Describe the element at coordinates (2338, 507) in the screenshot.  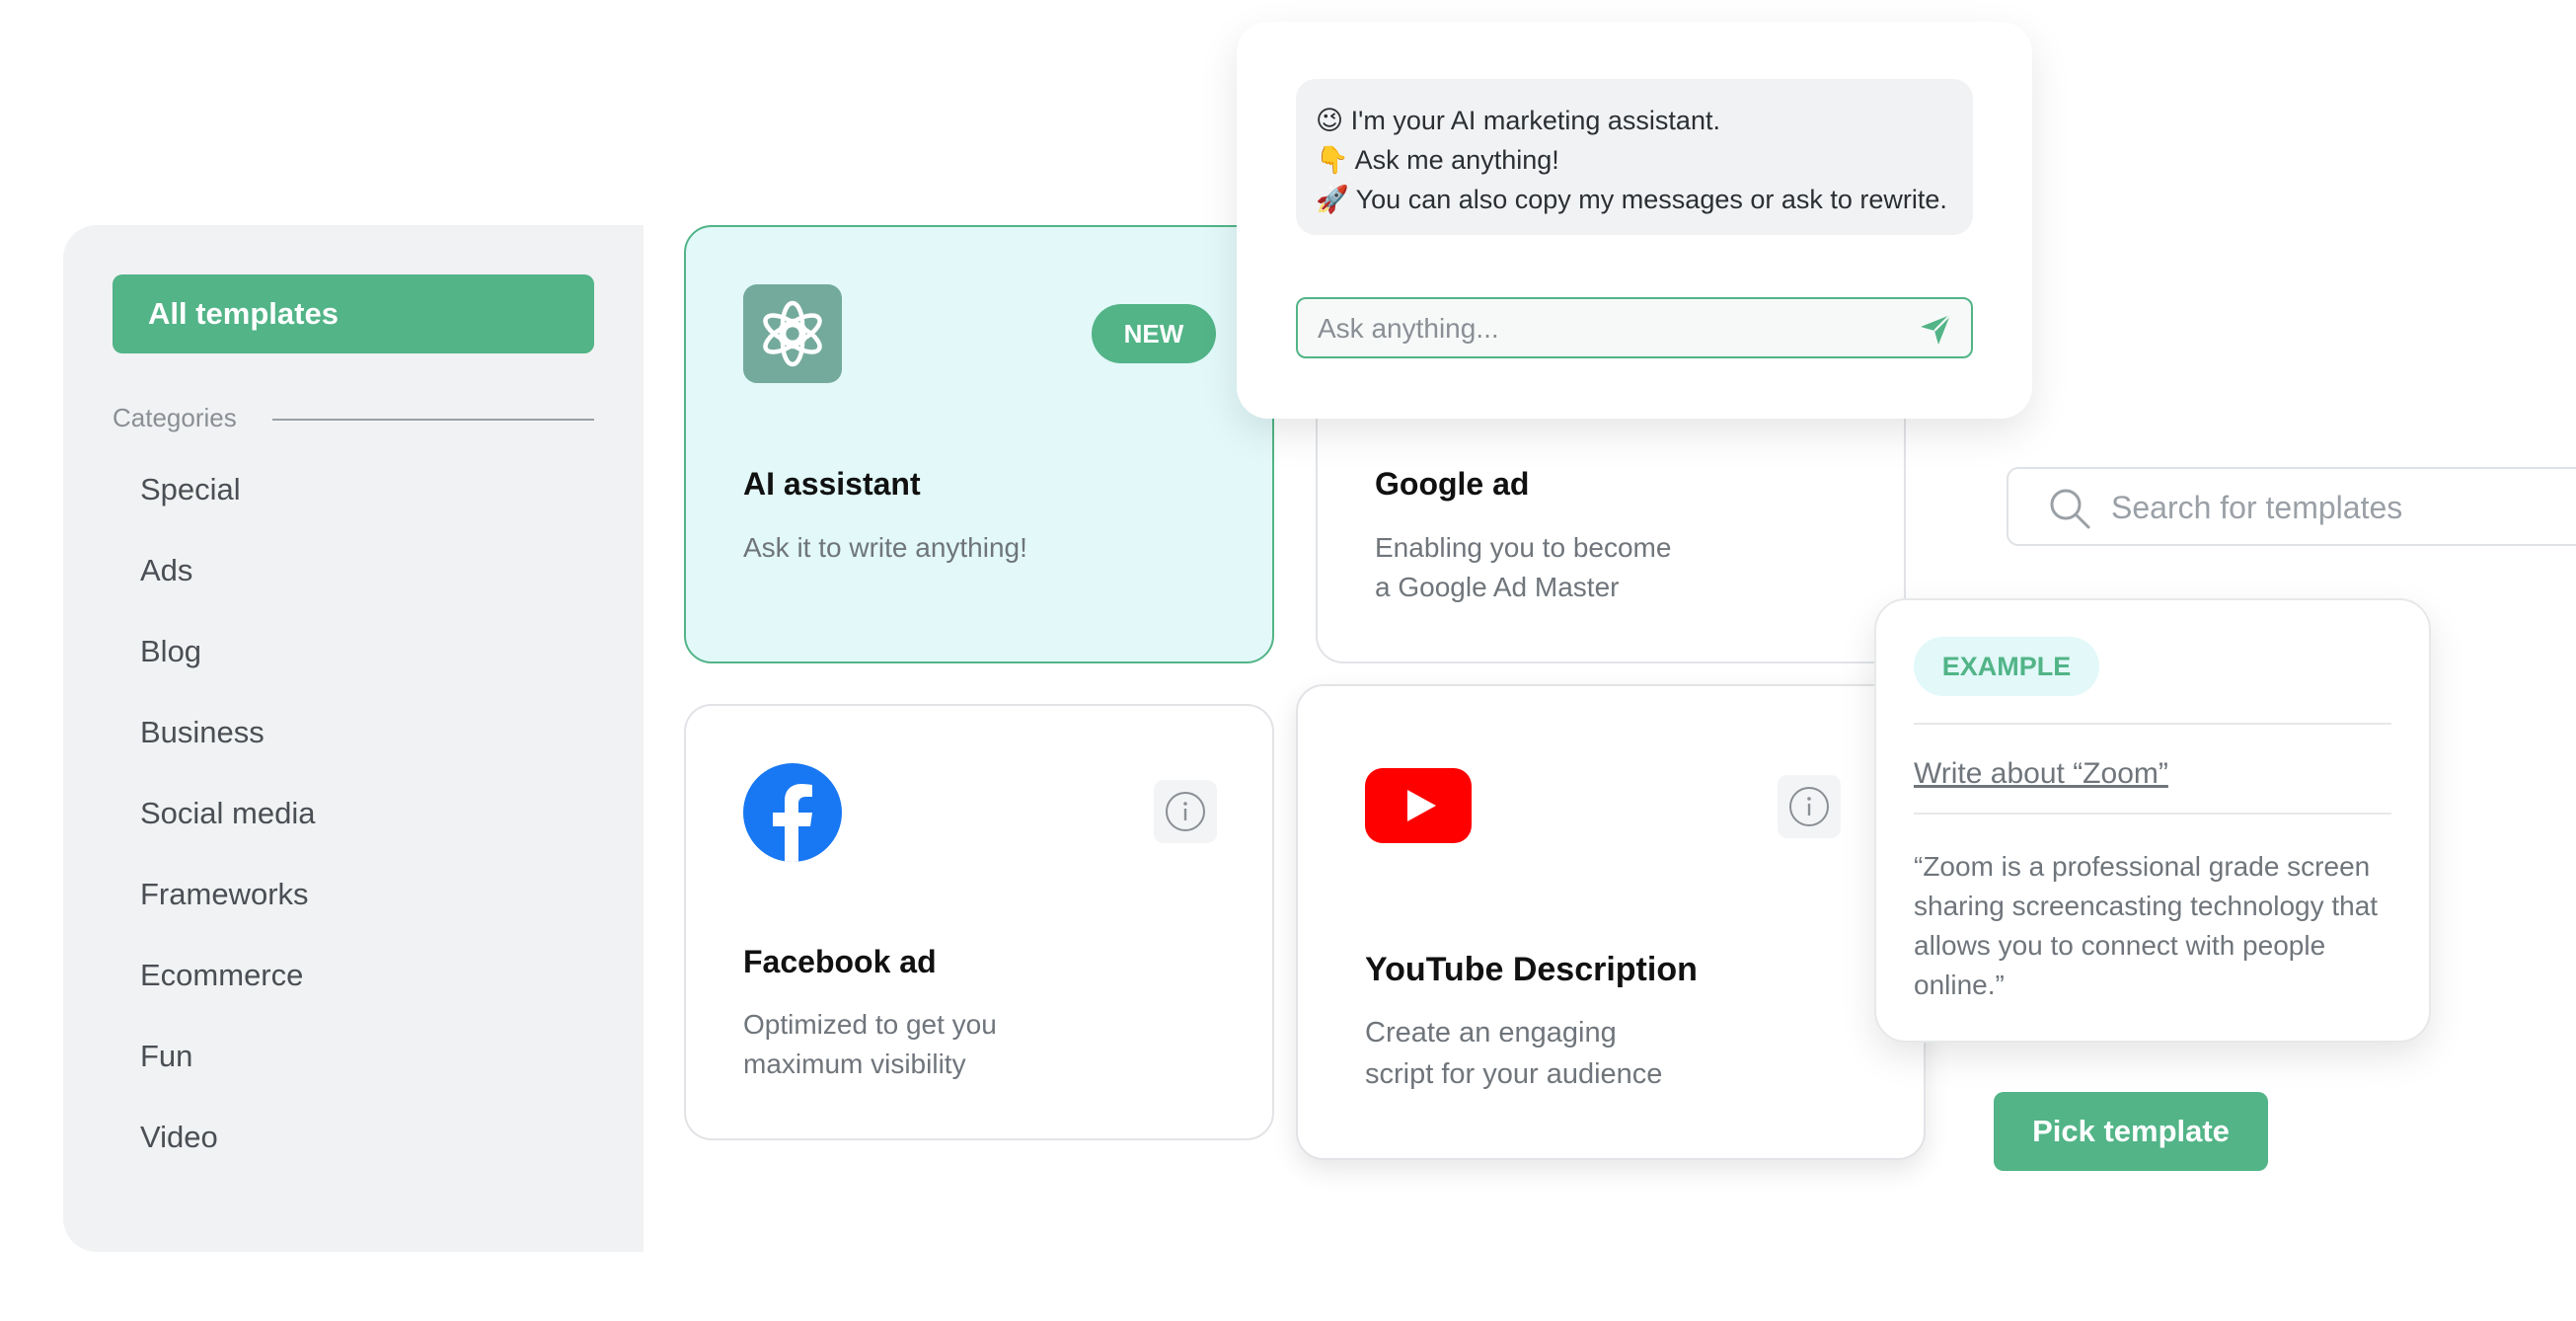
I see `search-input` at that location.